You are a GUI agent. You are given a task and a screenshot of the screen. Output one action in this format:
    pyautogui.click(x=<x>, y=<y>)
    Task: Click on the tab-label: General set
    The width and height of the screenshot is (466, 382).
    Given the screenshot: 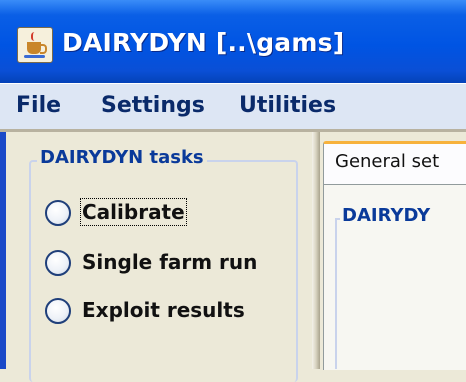 What is the action you would take?
    pyautogui.click(x=387, y=161)
    